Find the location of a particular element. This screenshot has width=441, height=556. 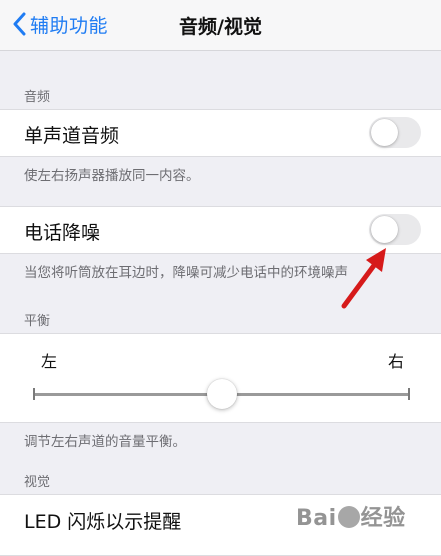

balance-left-label: 左 is located at coordinates (49, 361).